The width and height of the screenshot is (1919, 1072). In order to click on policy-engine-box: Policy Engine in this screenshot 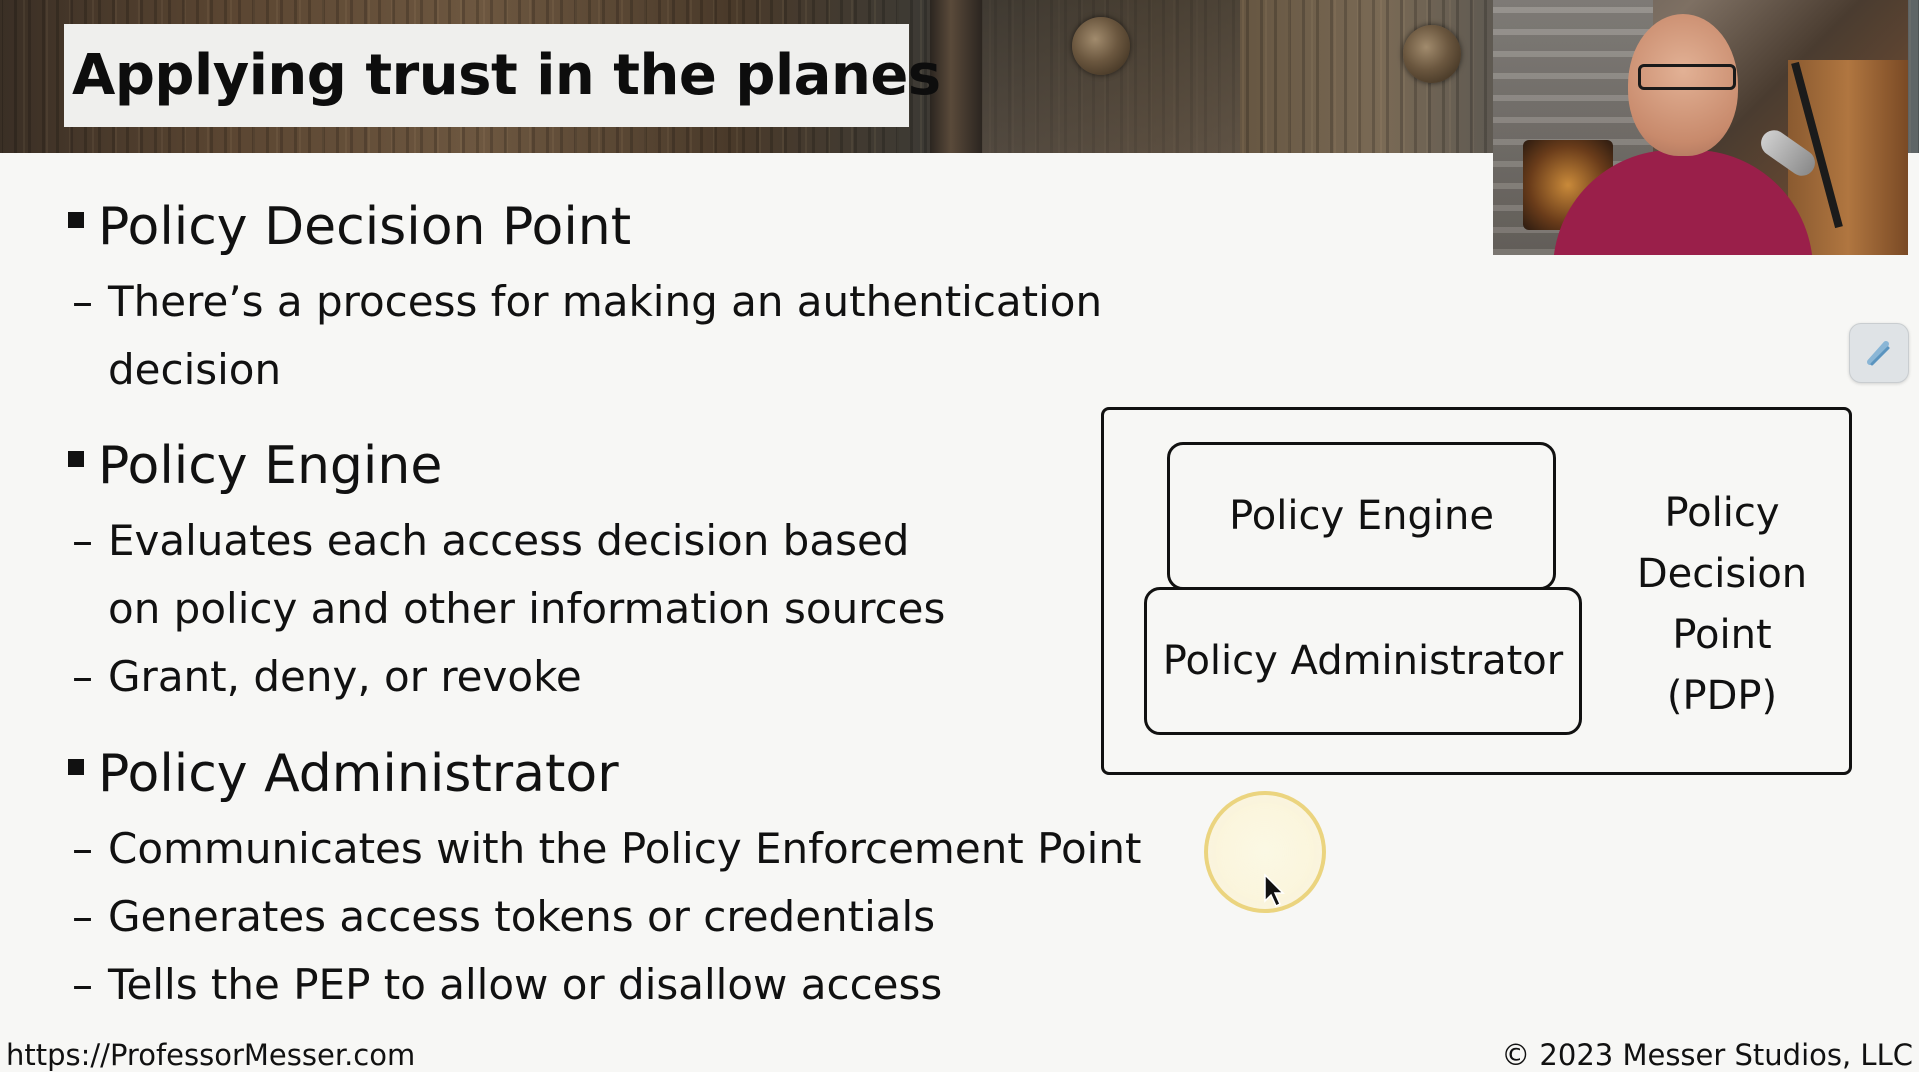, I will do `click(1361, 516)`.